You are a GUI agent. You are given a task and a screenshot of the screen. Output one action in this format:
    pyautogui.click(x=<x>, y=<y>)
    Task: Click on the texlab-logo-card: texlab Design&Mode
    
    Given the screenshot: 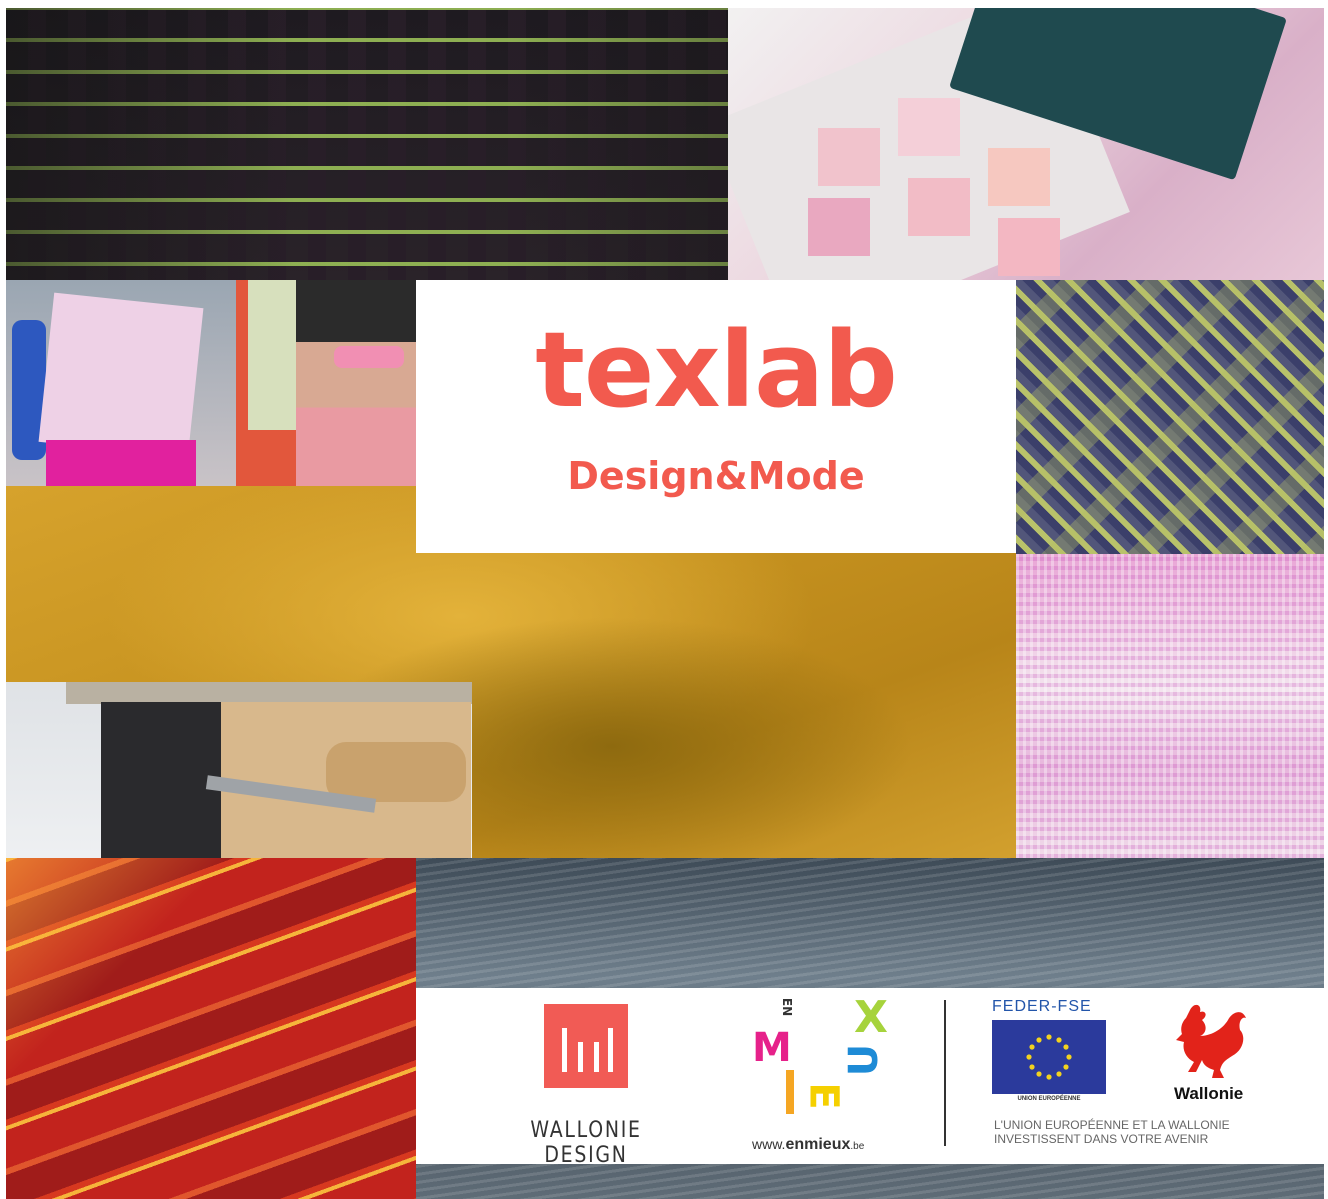 What is the action you would take?
    pyautogui.click(x=716, y=416)
    